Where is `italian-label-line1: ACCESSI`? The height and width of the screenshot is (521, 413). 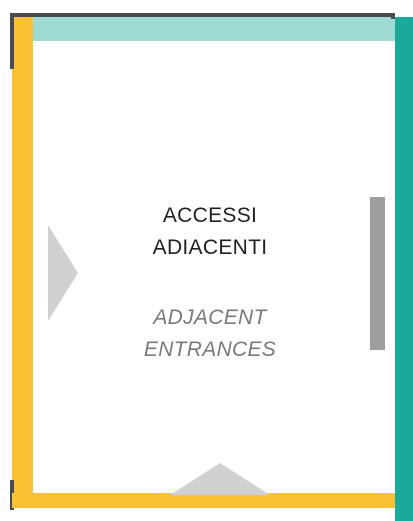 italian-label-line1: ACCESSI is located at coordinates (210, 215).